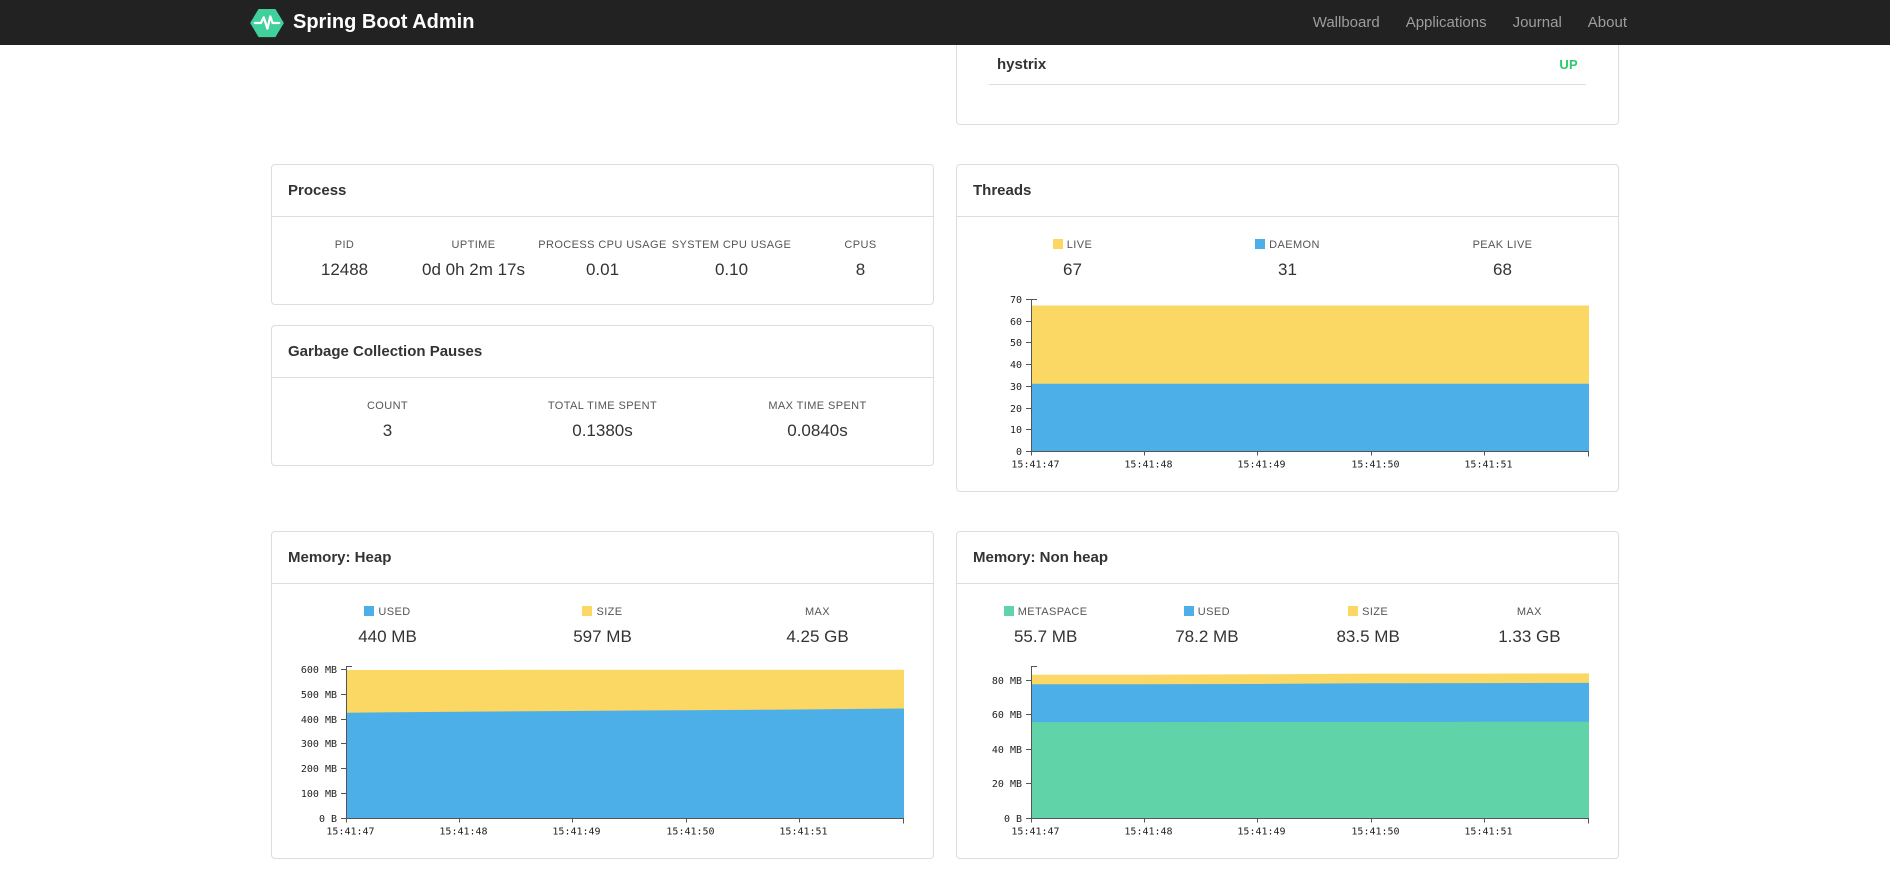 The width and height of the screenshot is (1890, 892). I want to click on metric-gc-total-time: TOTAL TIME SPENT 0.1380s, so click(602, 420).